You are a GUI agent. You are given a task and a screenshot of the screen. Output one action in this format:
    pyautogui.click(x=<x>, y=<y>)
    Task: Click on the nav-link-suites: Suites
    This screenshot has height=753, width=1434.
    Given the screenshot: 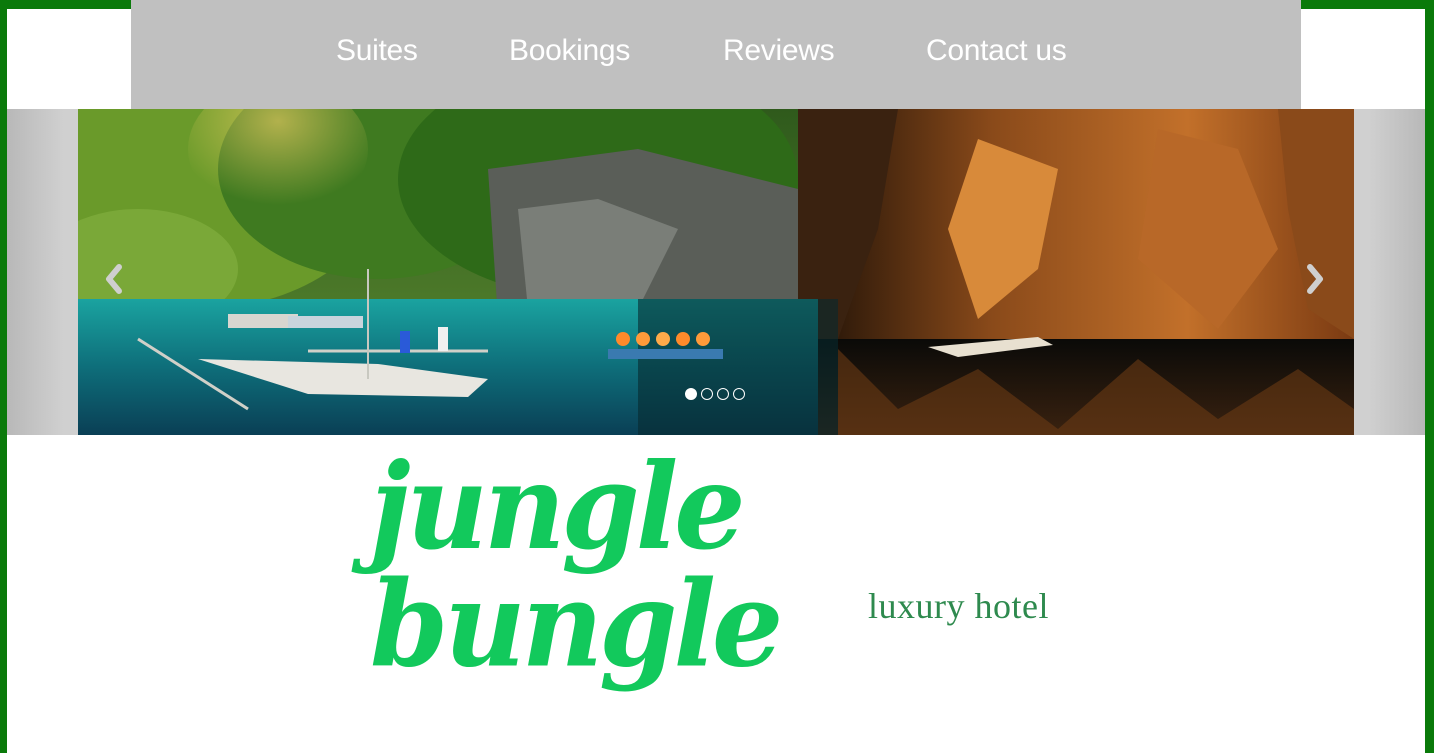 What is the action you would take?
    pyautogui.click(x=377, y=51)
    